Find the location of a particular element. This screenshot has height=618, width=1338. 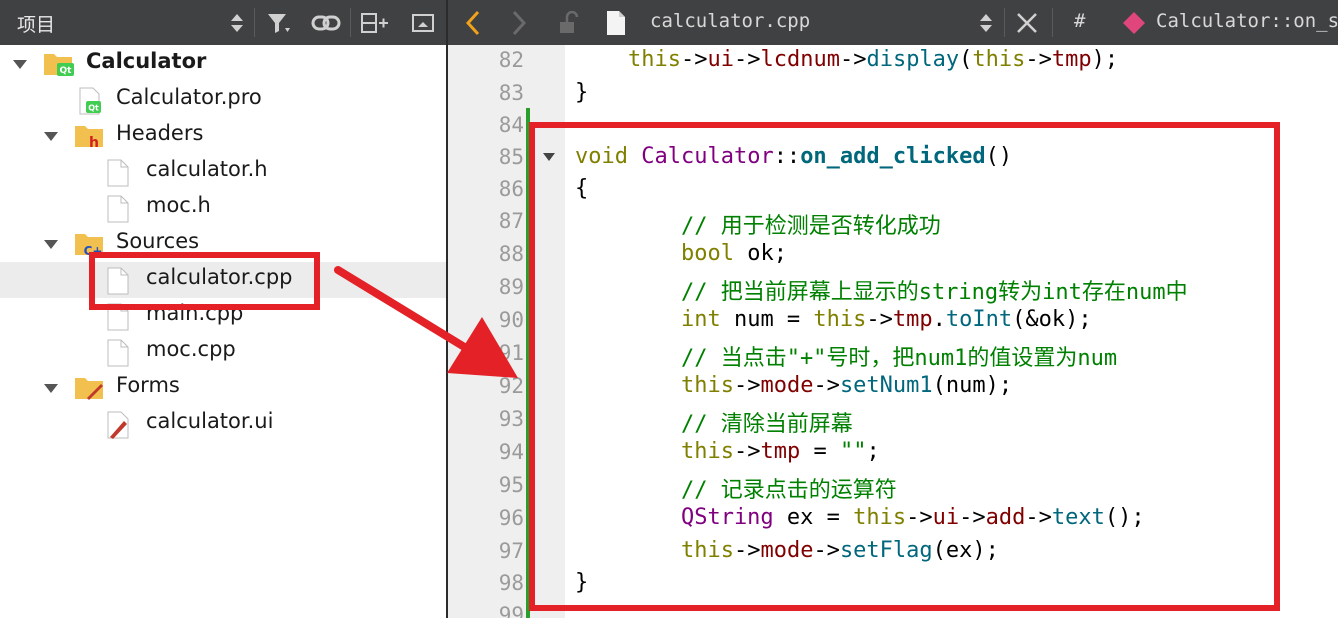

split-add-icon is located at coordinates (375, 22).